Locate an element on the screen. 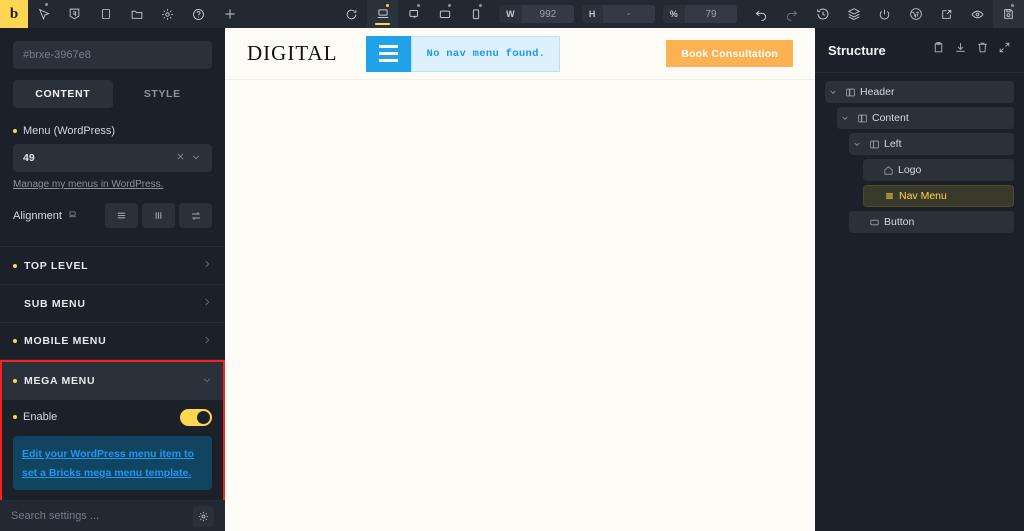 The height and width of the screenshot is (531, 1024). menu-select: 49 is located at coordinates (112, 158).